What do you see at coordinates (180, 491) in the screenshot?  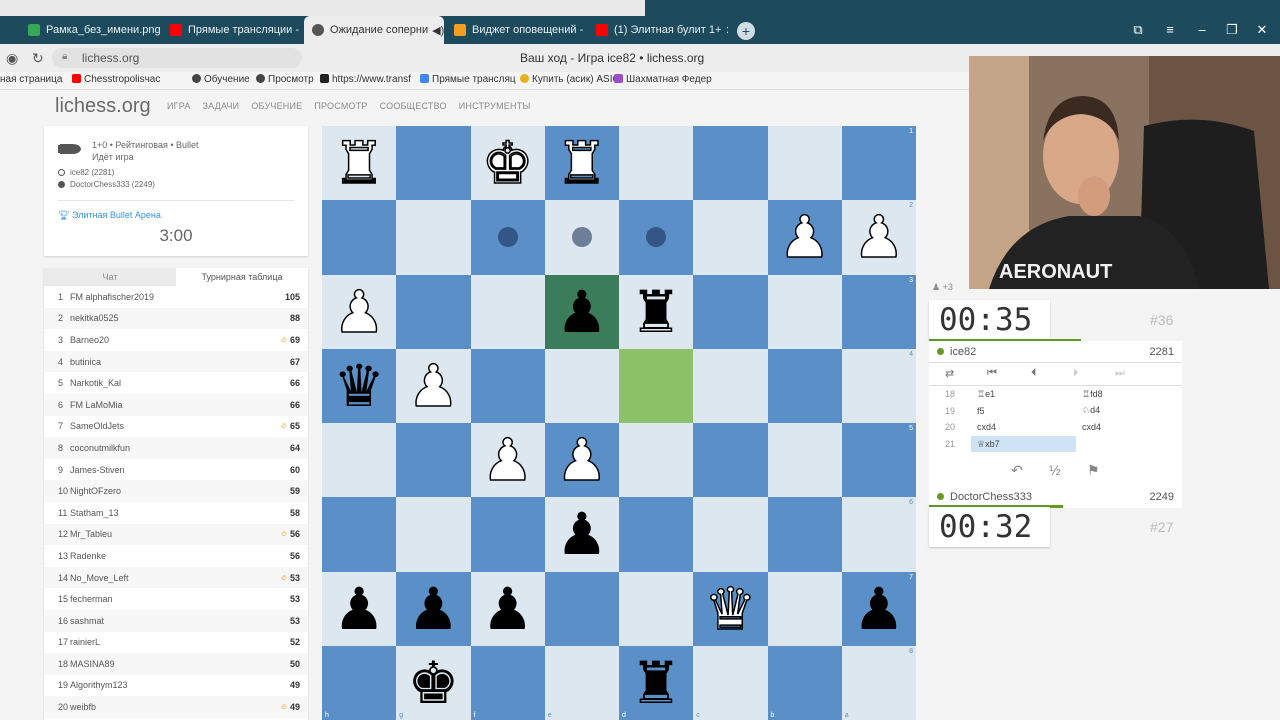 I see `standing-name: NightOFzero` at bounding box center [180, 491].